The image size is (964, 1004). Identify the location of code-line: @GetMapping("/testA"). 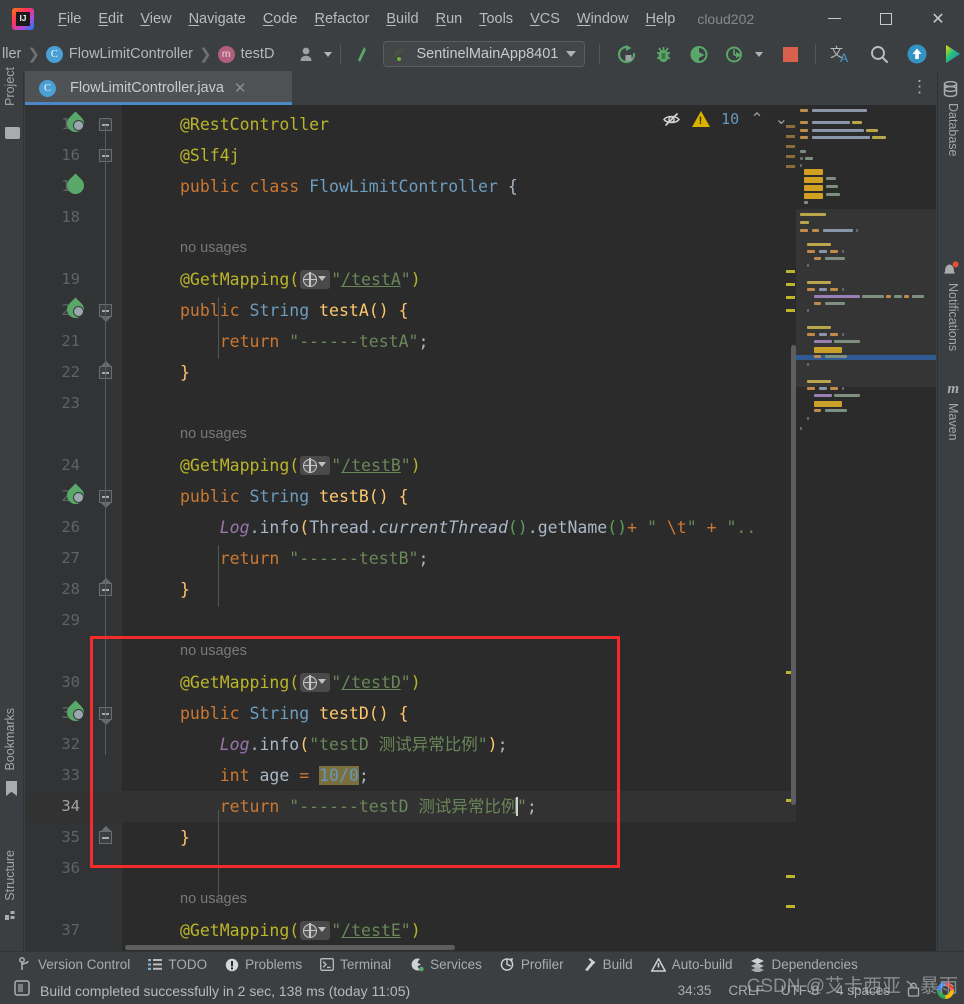
(300, 279).